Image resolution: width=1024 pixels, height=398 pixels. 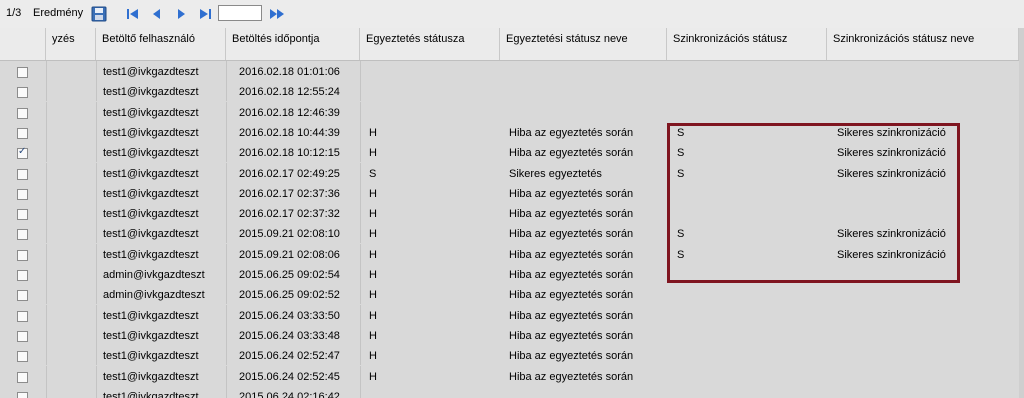 What do you see at coordinates (181, 14) in the screenshot?
I see `next-page-icon` at bounding box center [181, 14].